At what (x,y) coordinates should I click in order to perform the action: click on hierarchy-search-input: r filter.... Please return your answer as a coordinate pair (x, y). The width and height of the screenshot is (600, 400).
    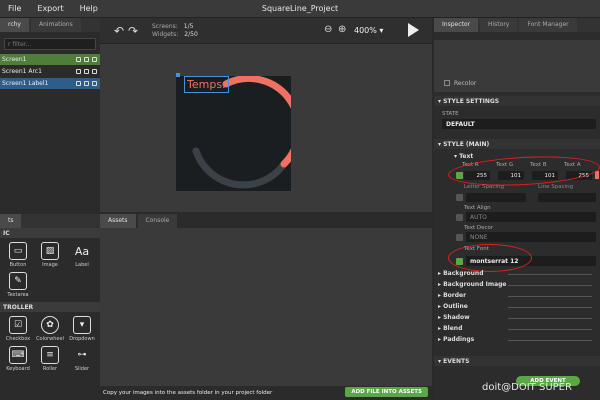
    Looking at the image, I should click on (50, 44).